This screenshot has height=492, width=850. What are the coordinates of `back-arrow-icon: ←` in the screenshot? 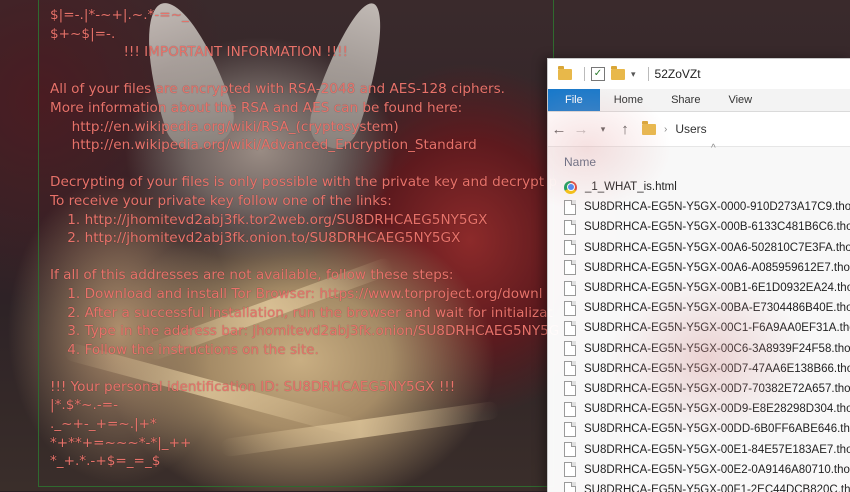 It's located at (559, 129).